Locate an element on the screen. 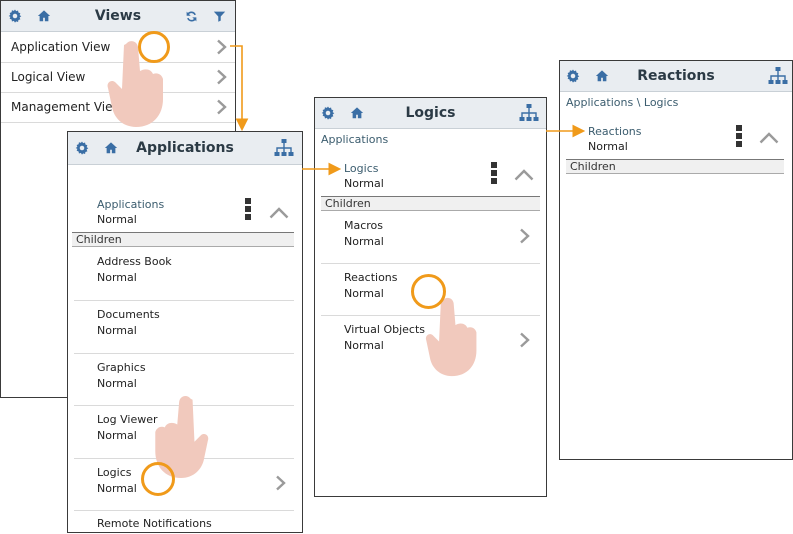 Image resolution: width=793 pixels, height=534 pixels. current-item-name: Logics is located at coordinates (361, 168).